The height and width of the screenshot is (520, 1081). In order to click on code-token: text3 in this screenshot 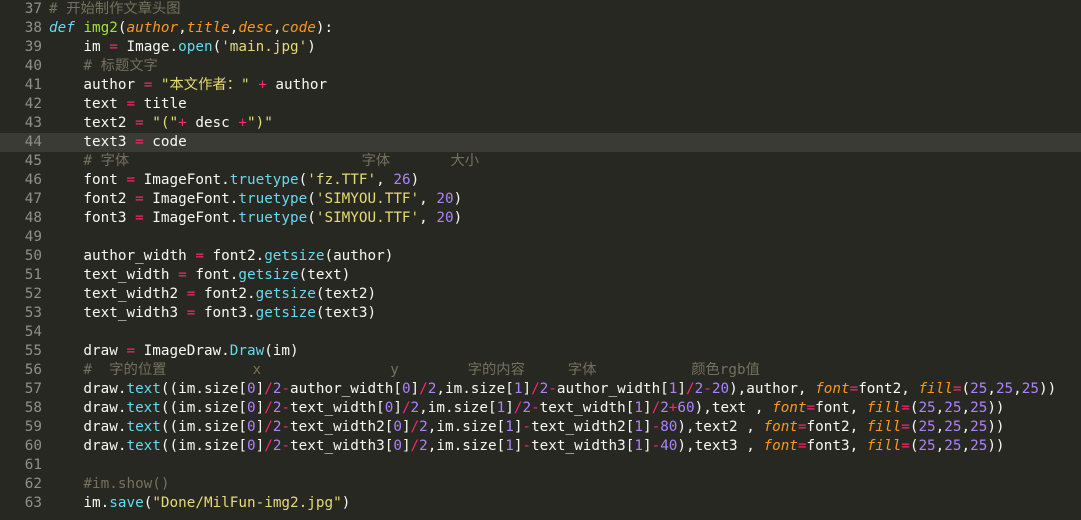, I will do `click(92, 142)`.